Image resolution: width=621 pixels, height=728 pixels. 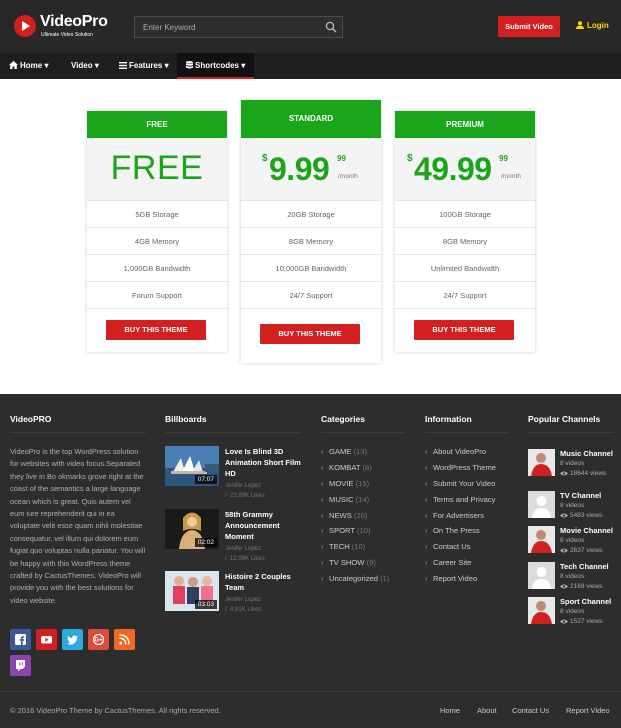 What do you see at coordinates (331, 27) in the screenshot?
I see `search-icon` at bounding box center [331, 27].